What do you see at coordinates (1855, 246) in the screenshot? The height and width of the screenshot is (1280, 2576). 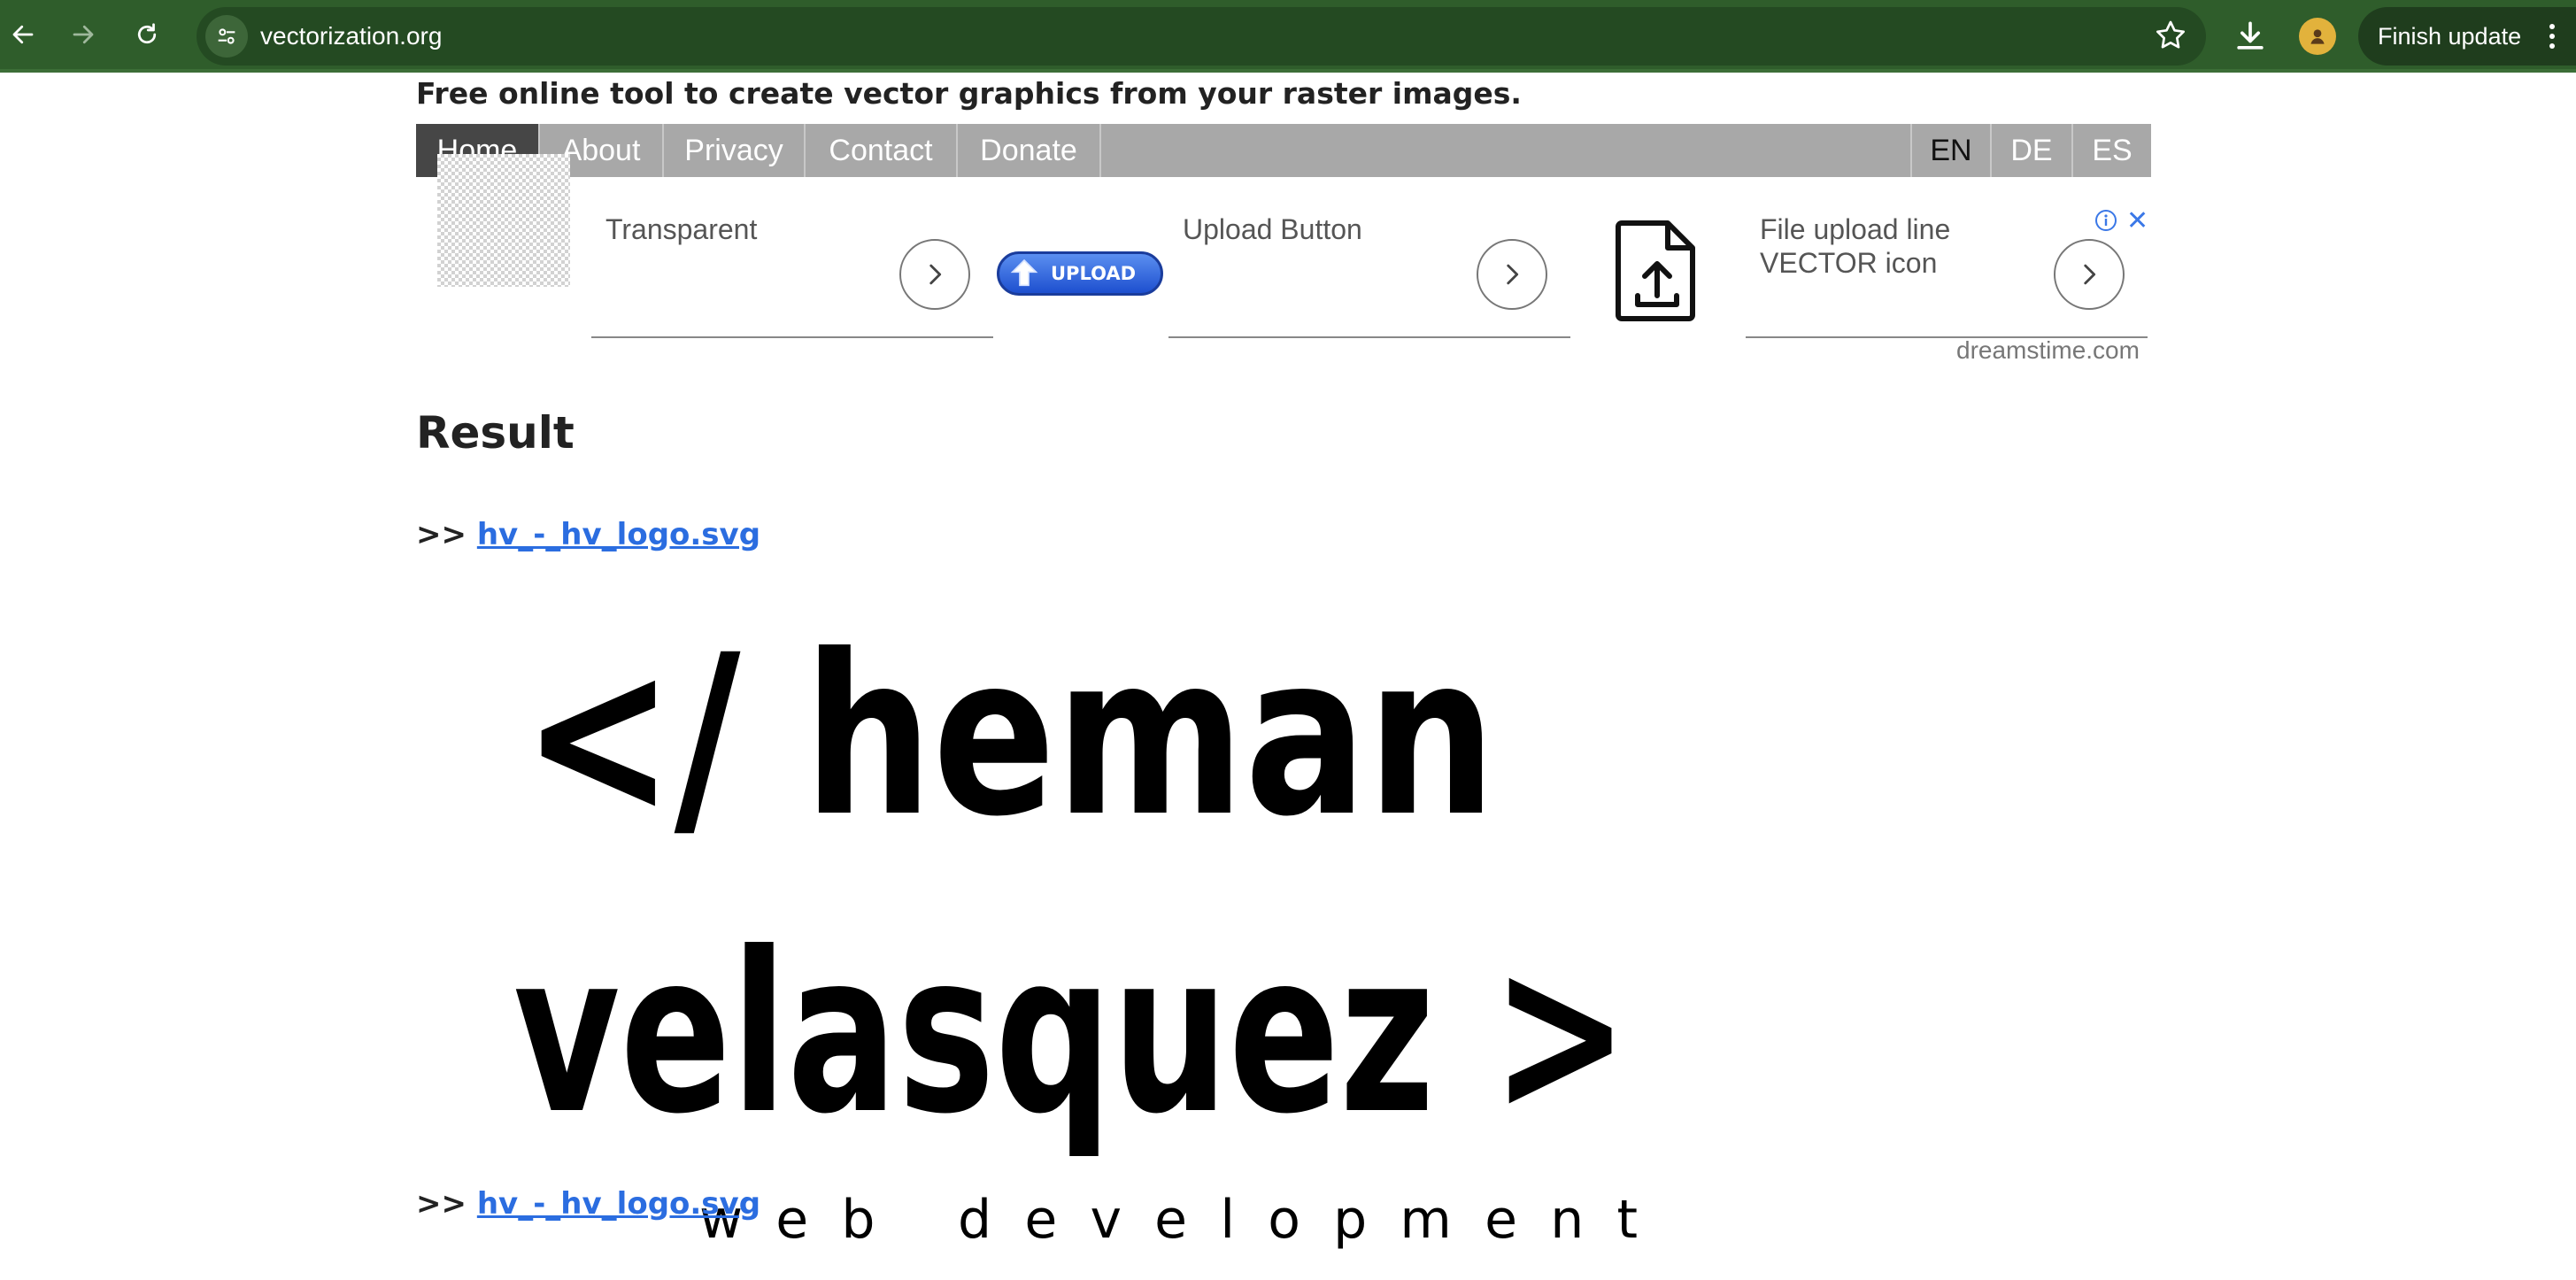 I see `ad-label-file-upload: File upload line VECTOR icon` at bounding box center [1855, 246].